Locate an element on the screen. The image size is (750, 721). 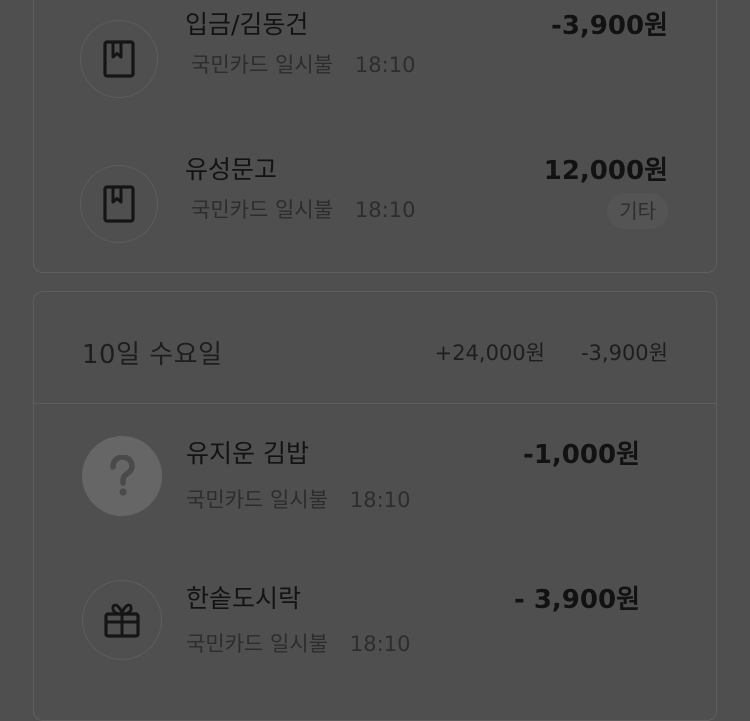
transaction-amount: 12,000원 is located at coordinates (605, 171).